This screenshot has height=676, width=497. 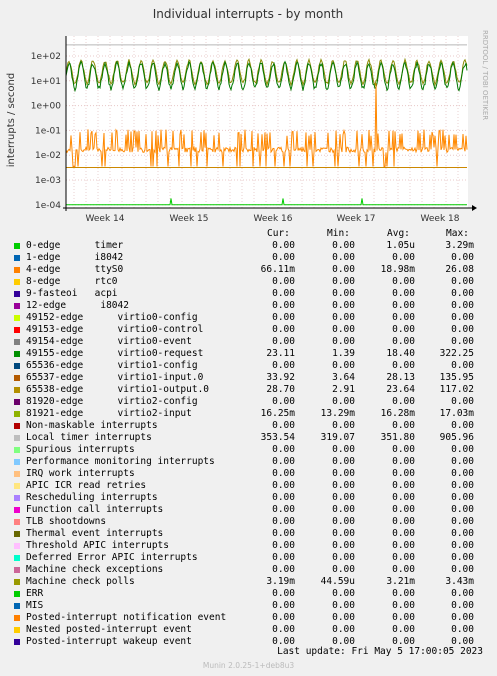 I want to click on x-tick-label: Week 16, so click(x=273, y=219).